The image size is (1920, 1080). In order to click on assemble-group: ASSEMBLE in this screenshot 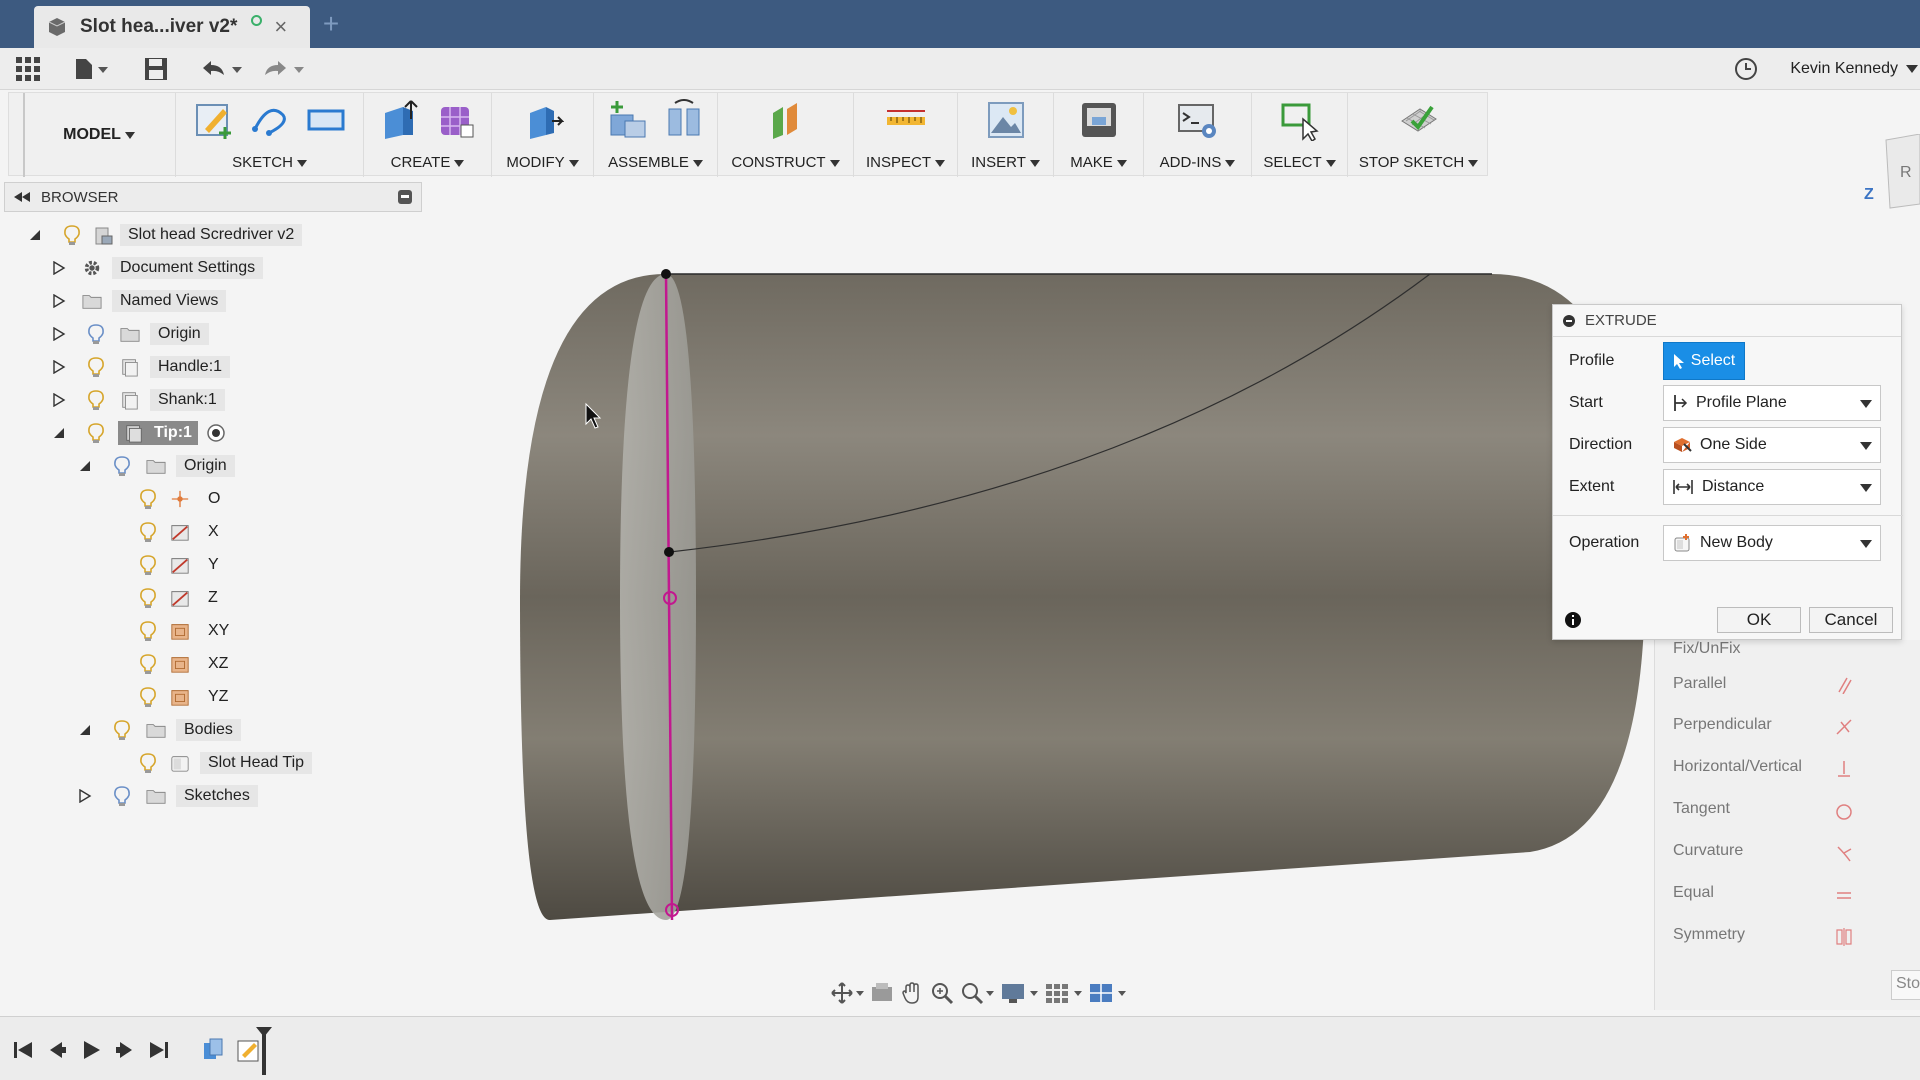, I will do `click(655, 135)`.